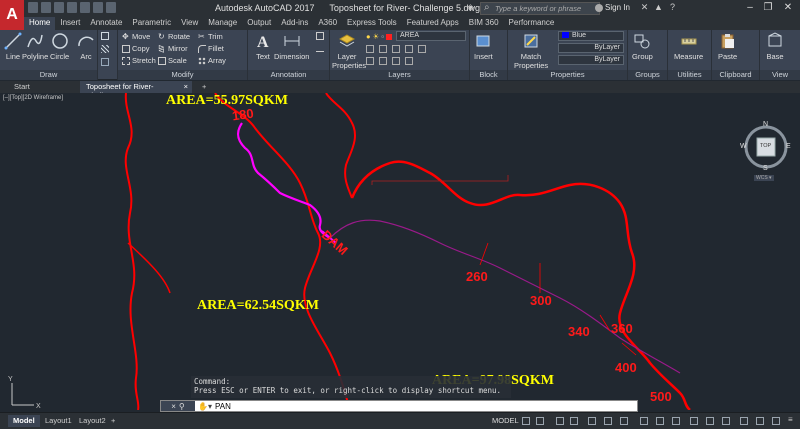 The image size is (800, 429). Describe the element at coordinates (105, 62) in the screenshot. I see `region-button` at that location.